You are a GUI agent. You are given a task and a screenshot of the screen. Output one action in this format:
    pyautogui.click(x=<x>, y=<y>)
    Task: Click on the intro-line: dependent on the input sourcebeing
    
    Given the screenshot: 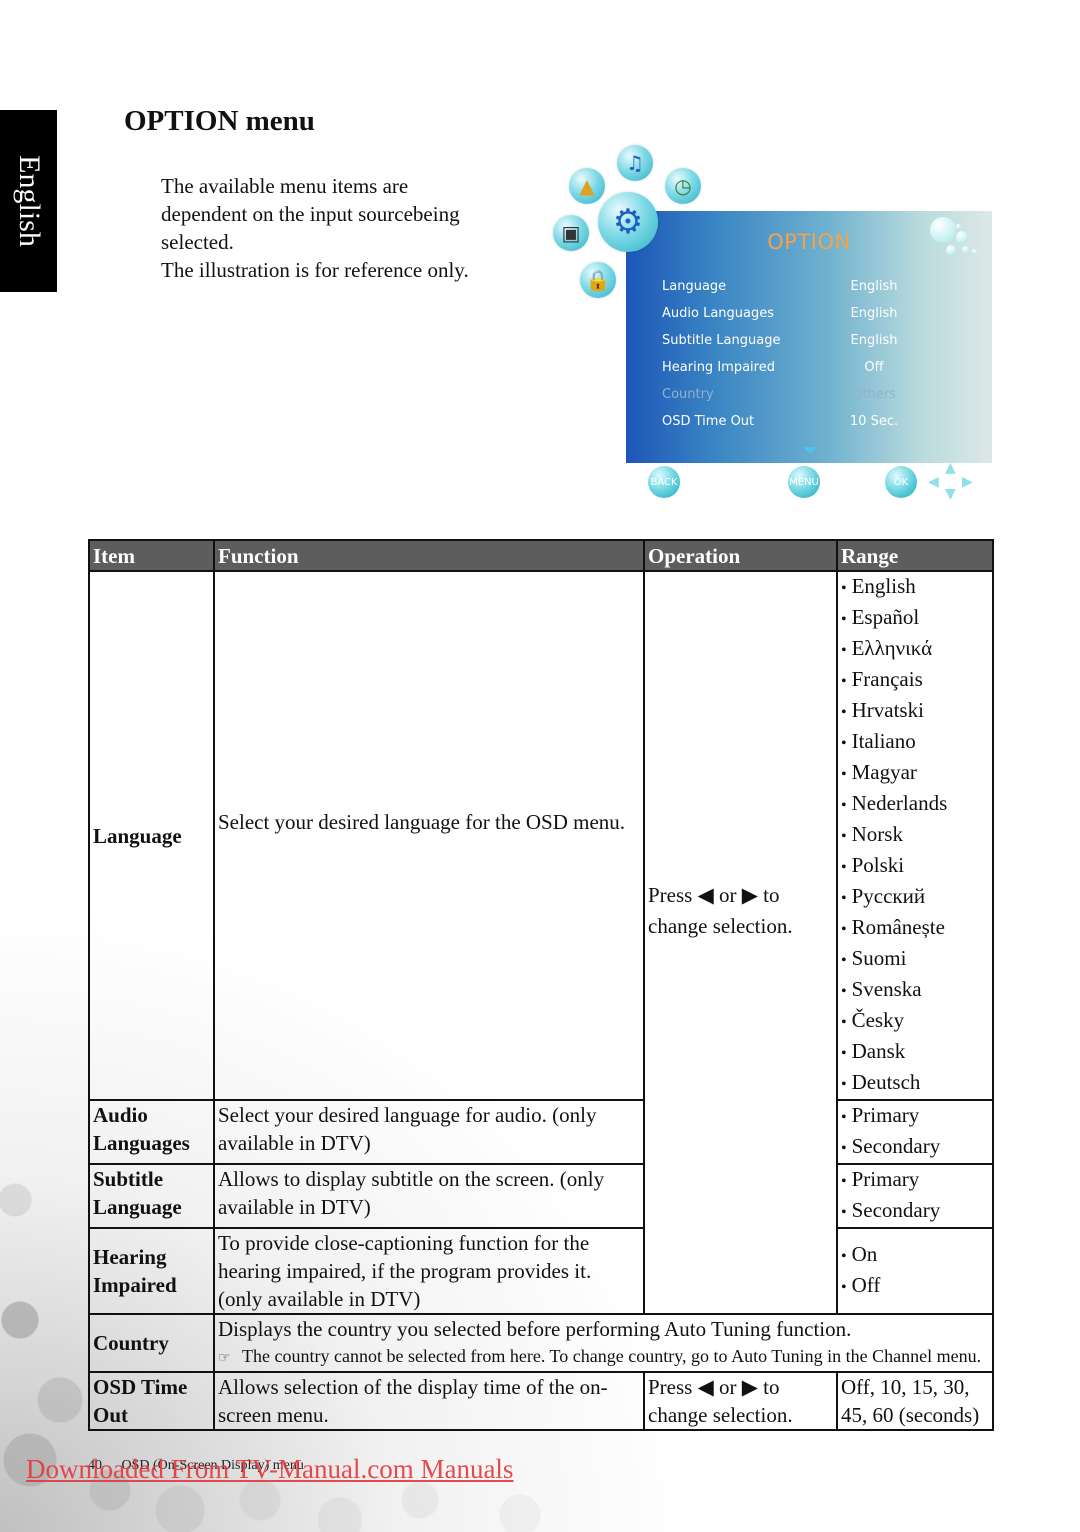 What is the action you would take?
    pyautogui.click(x=310, y=214)
    